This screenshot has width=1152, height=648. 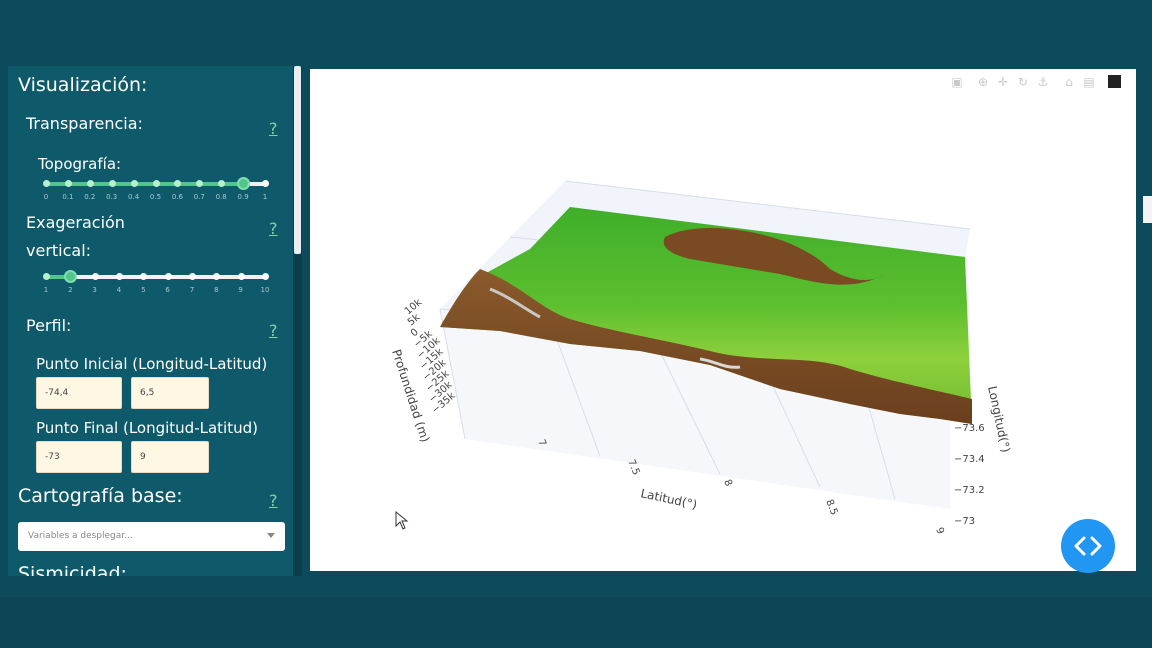 What do you see at coordinates (72, 569) in the screenshot?
I see `seismicity-heading: Sismicidad:` at bounding box center [72, 569].